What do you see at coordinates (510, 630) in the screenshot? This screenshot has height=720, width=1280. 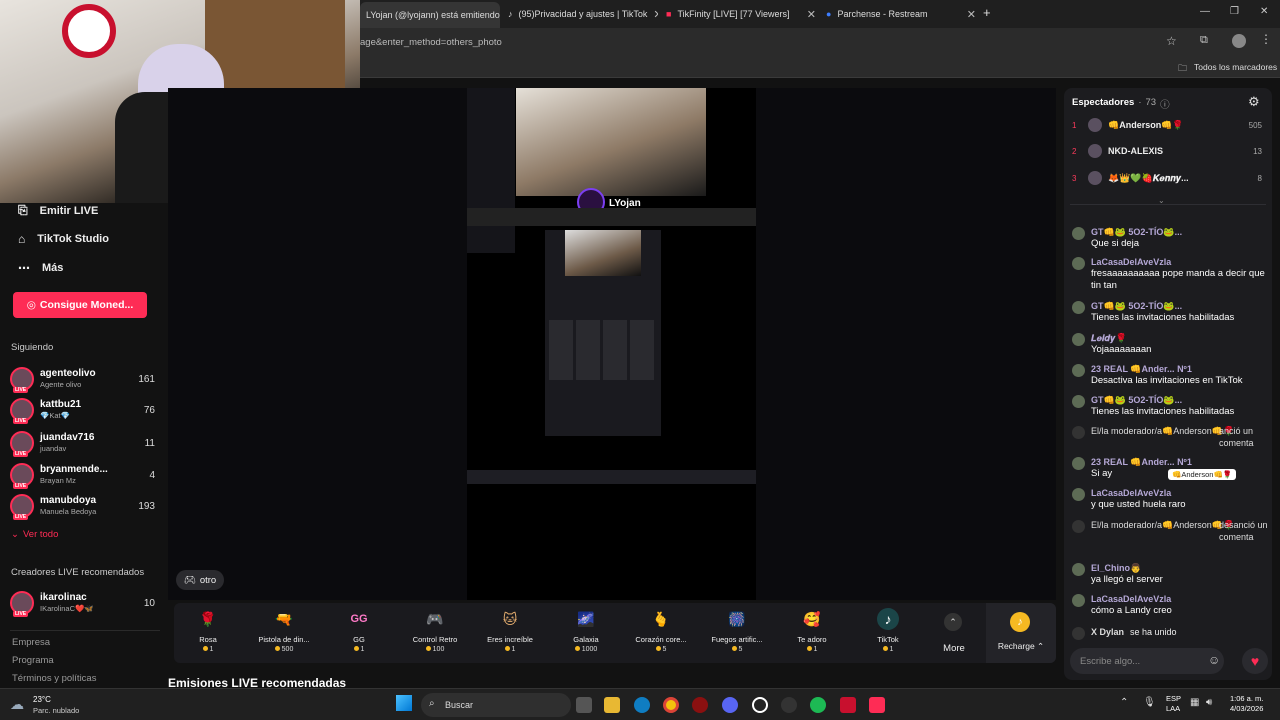 I see `gift-eres-increible: 🐱 Eres increíble 1` at bounding box center [510, 630].